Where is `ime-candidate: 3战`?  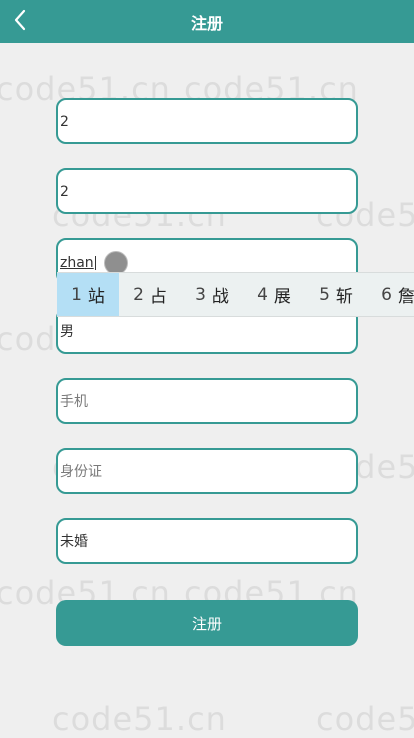
ime-candidate: 3战 is located at coordinates (212, 294).